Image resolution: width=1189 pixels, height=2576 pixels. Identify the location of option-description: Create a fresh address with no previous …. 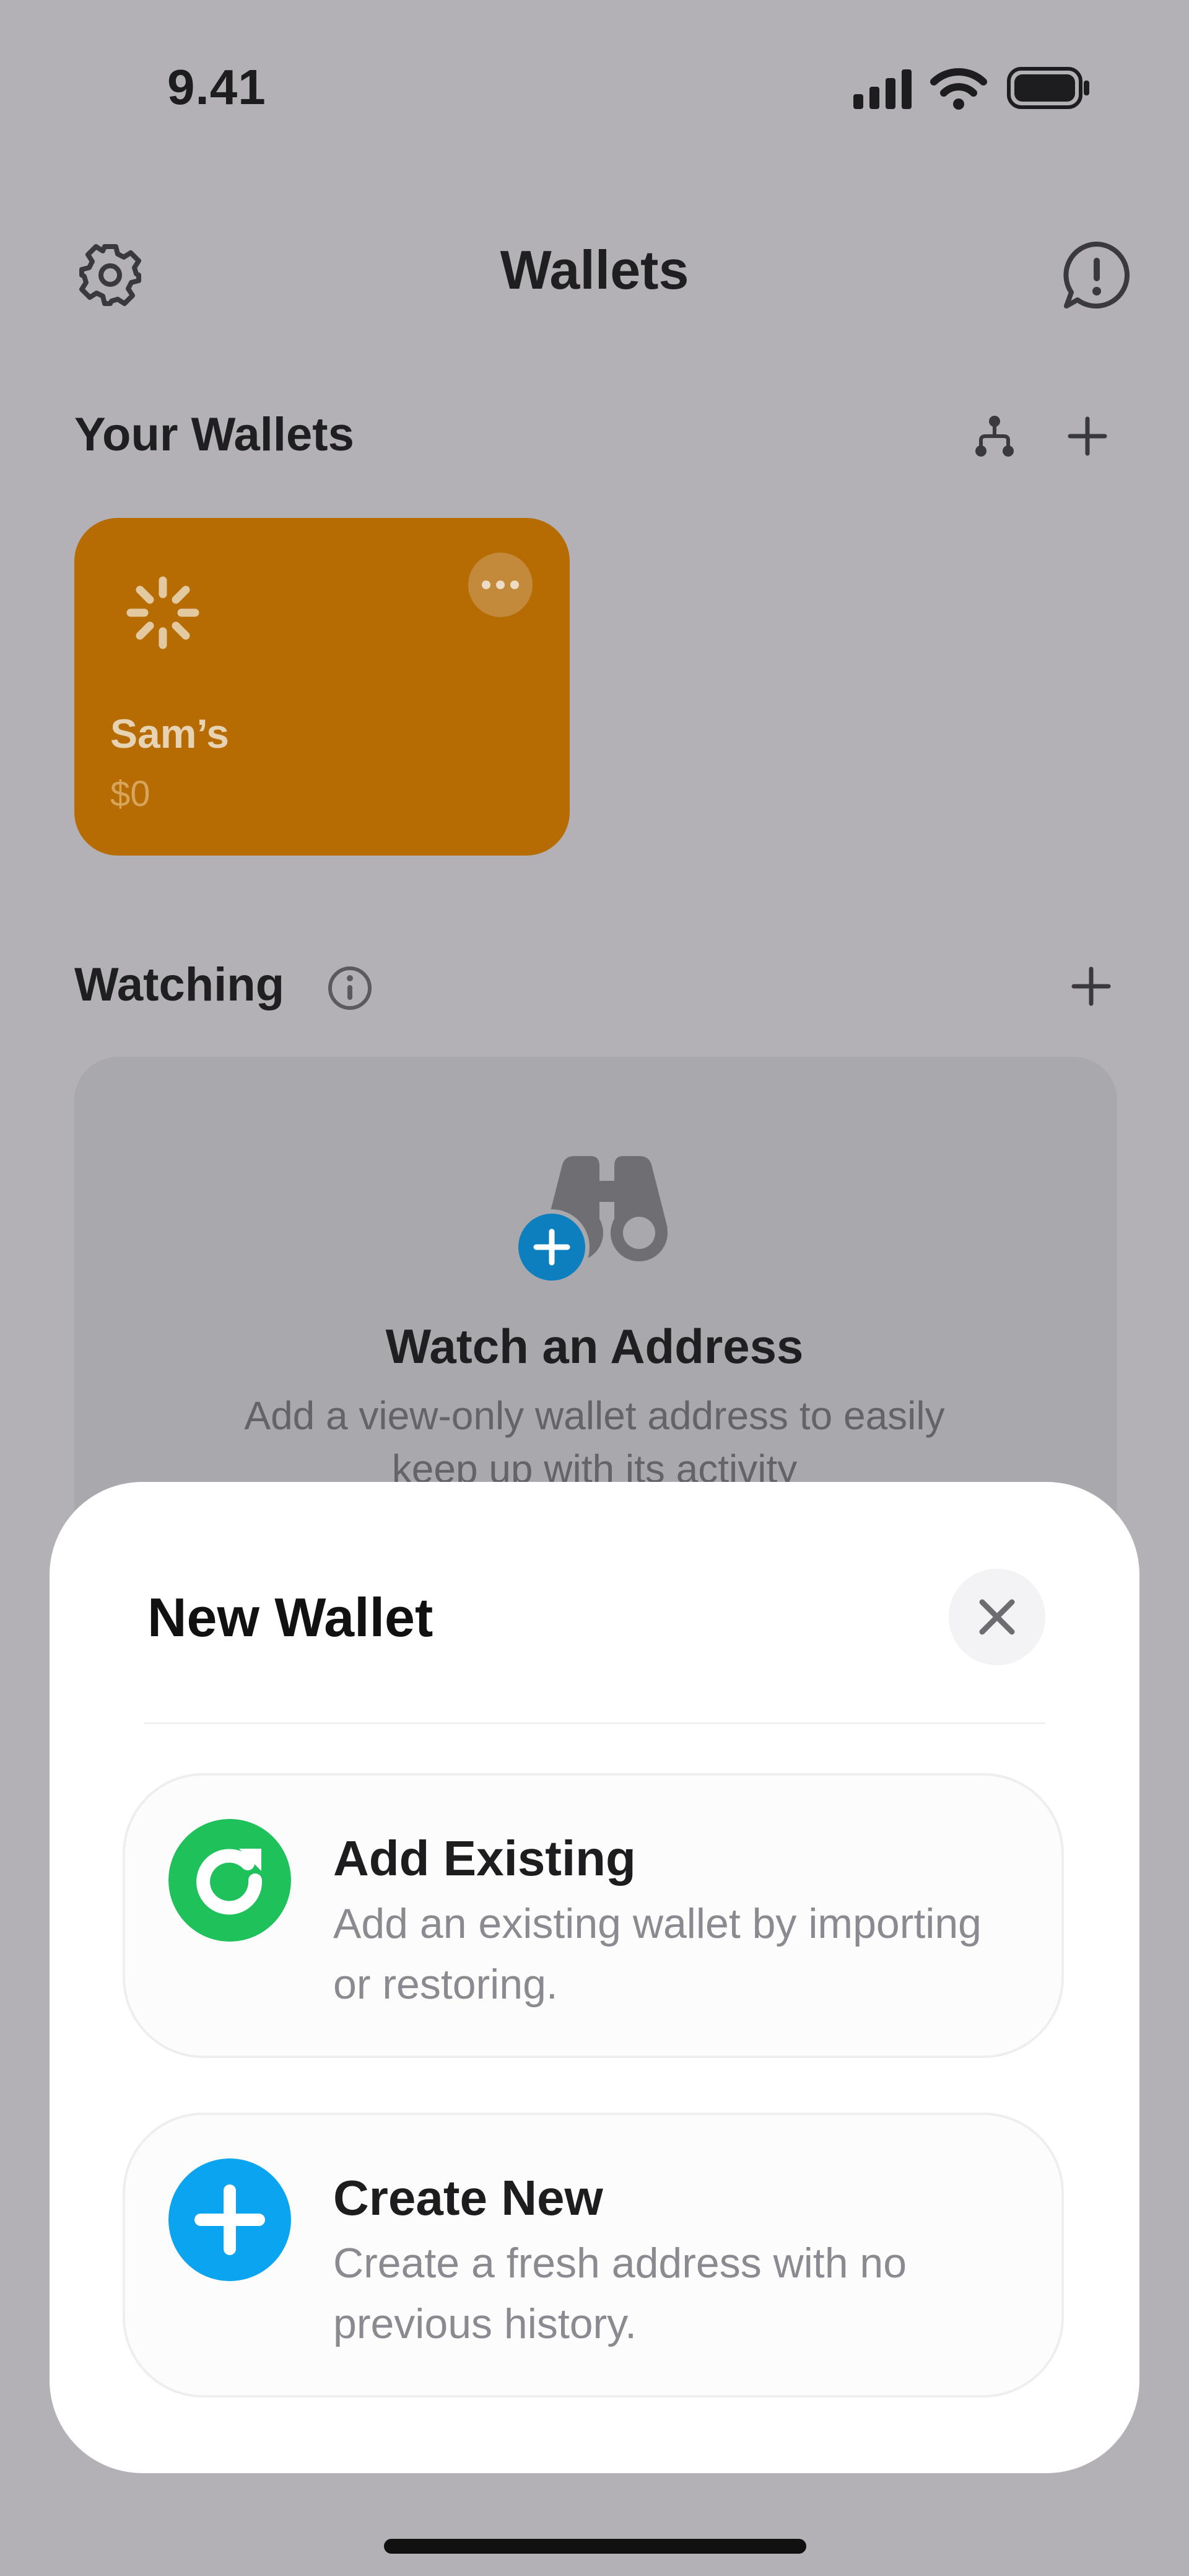
(620, 2293).